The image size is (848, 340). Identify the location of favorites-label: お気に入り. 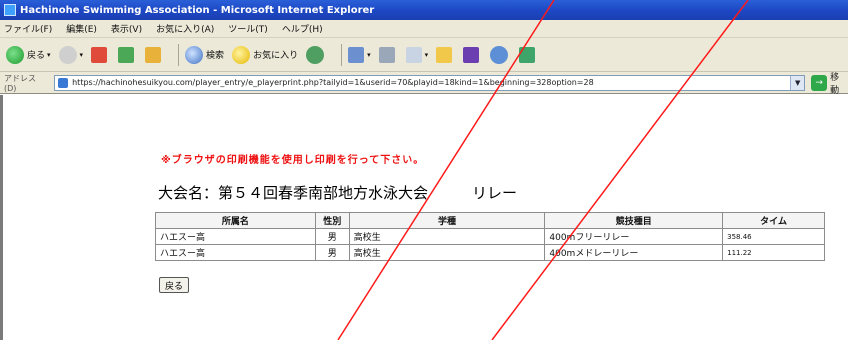
(276, 56).